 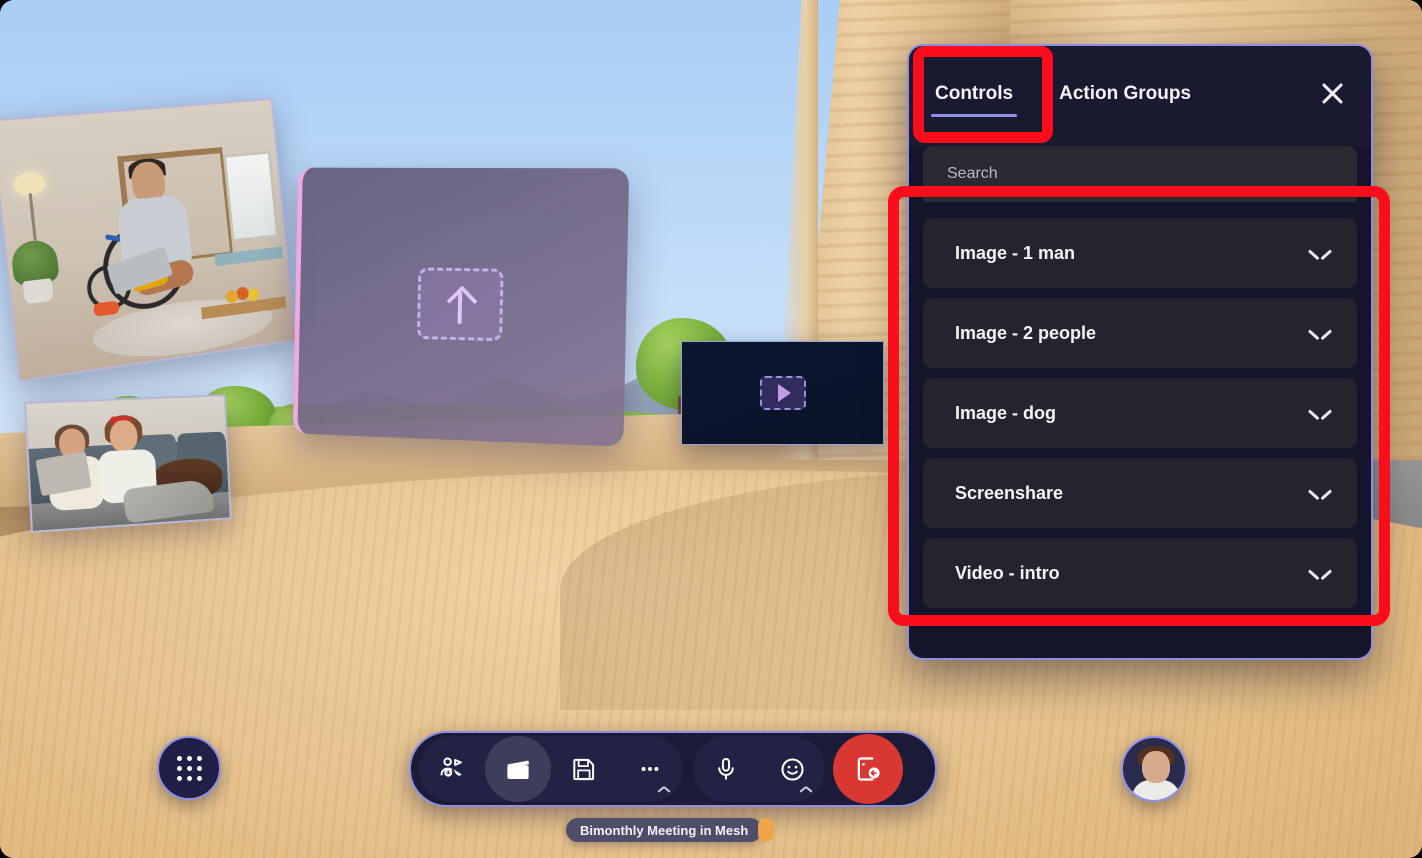 I want to click on meeting-toolbar, so click(x=673, y=769).